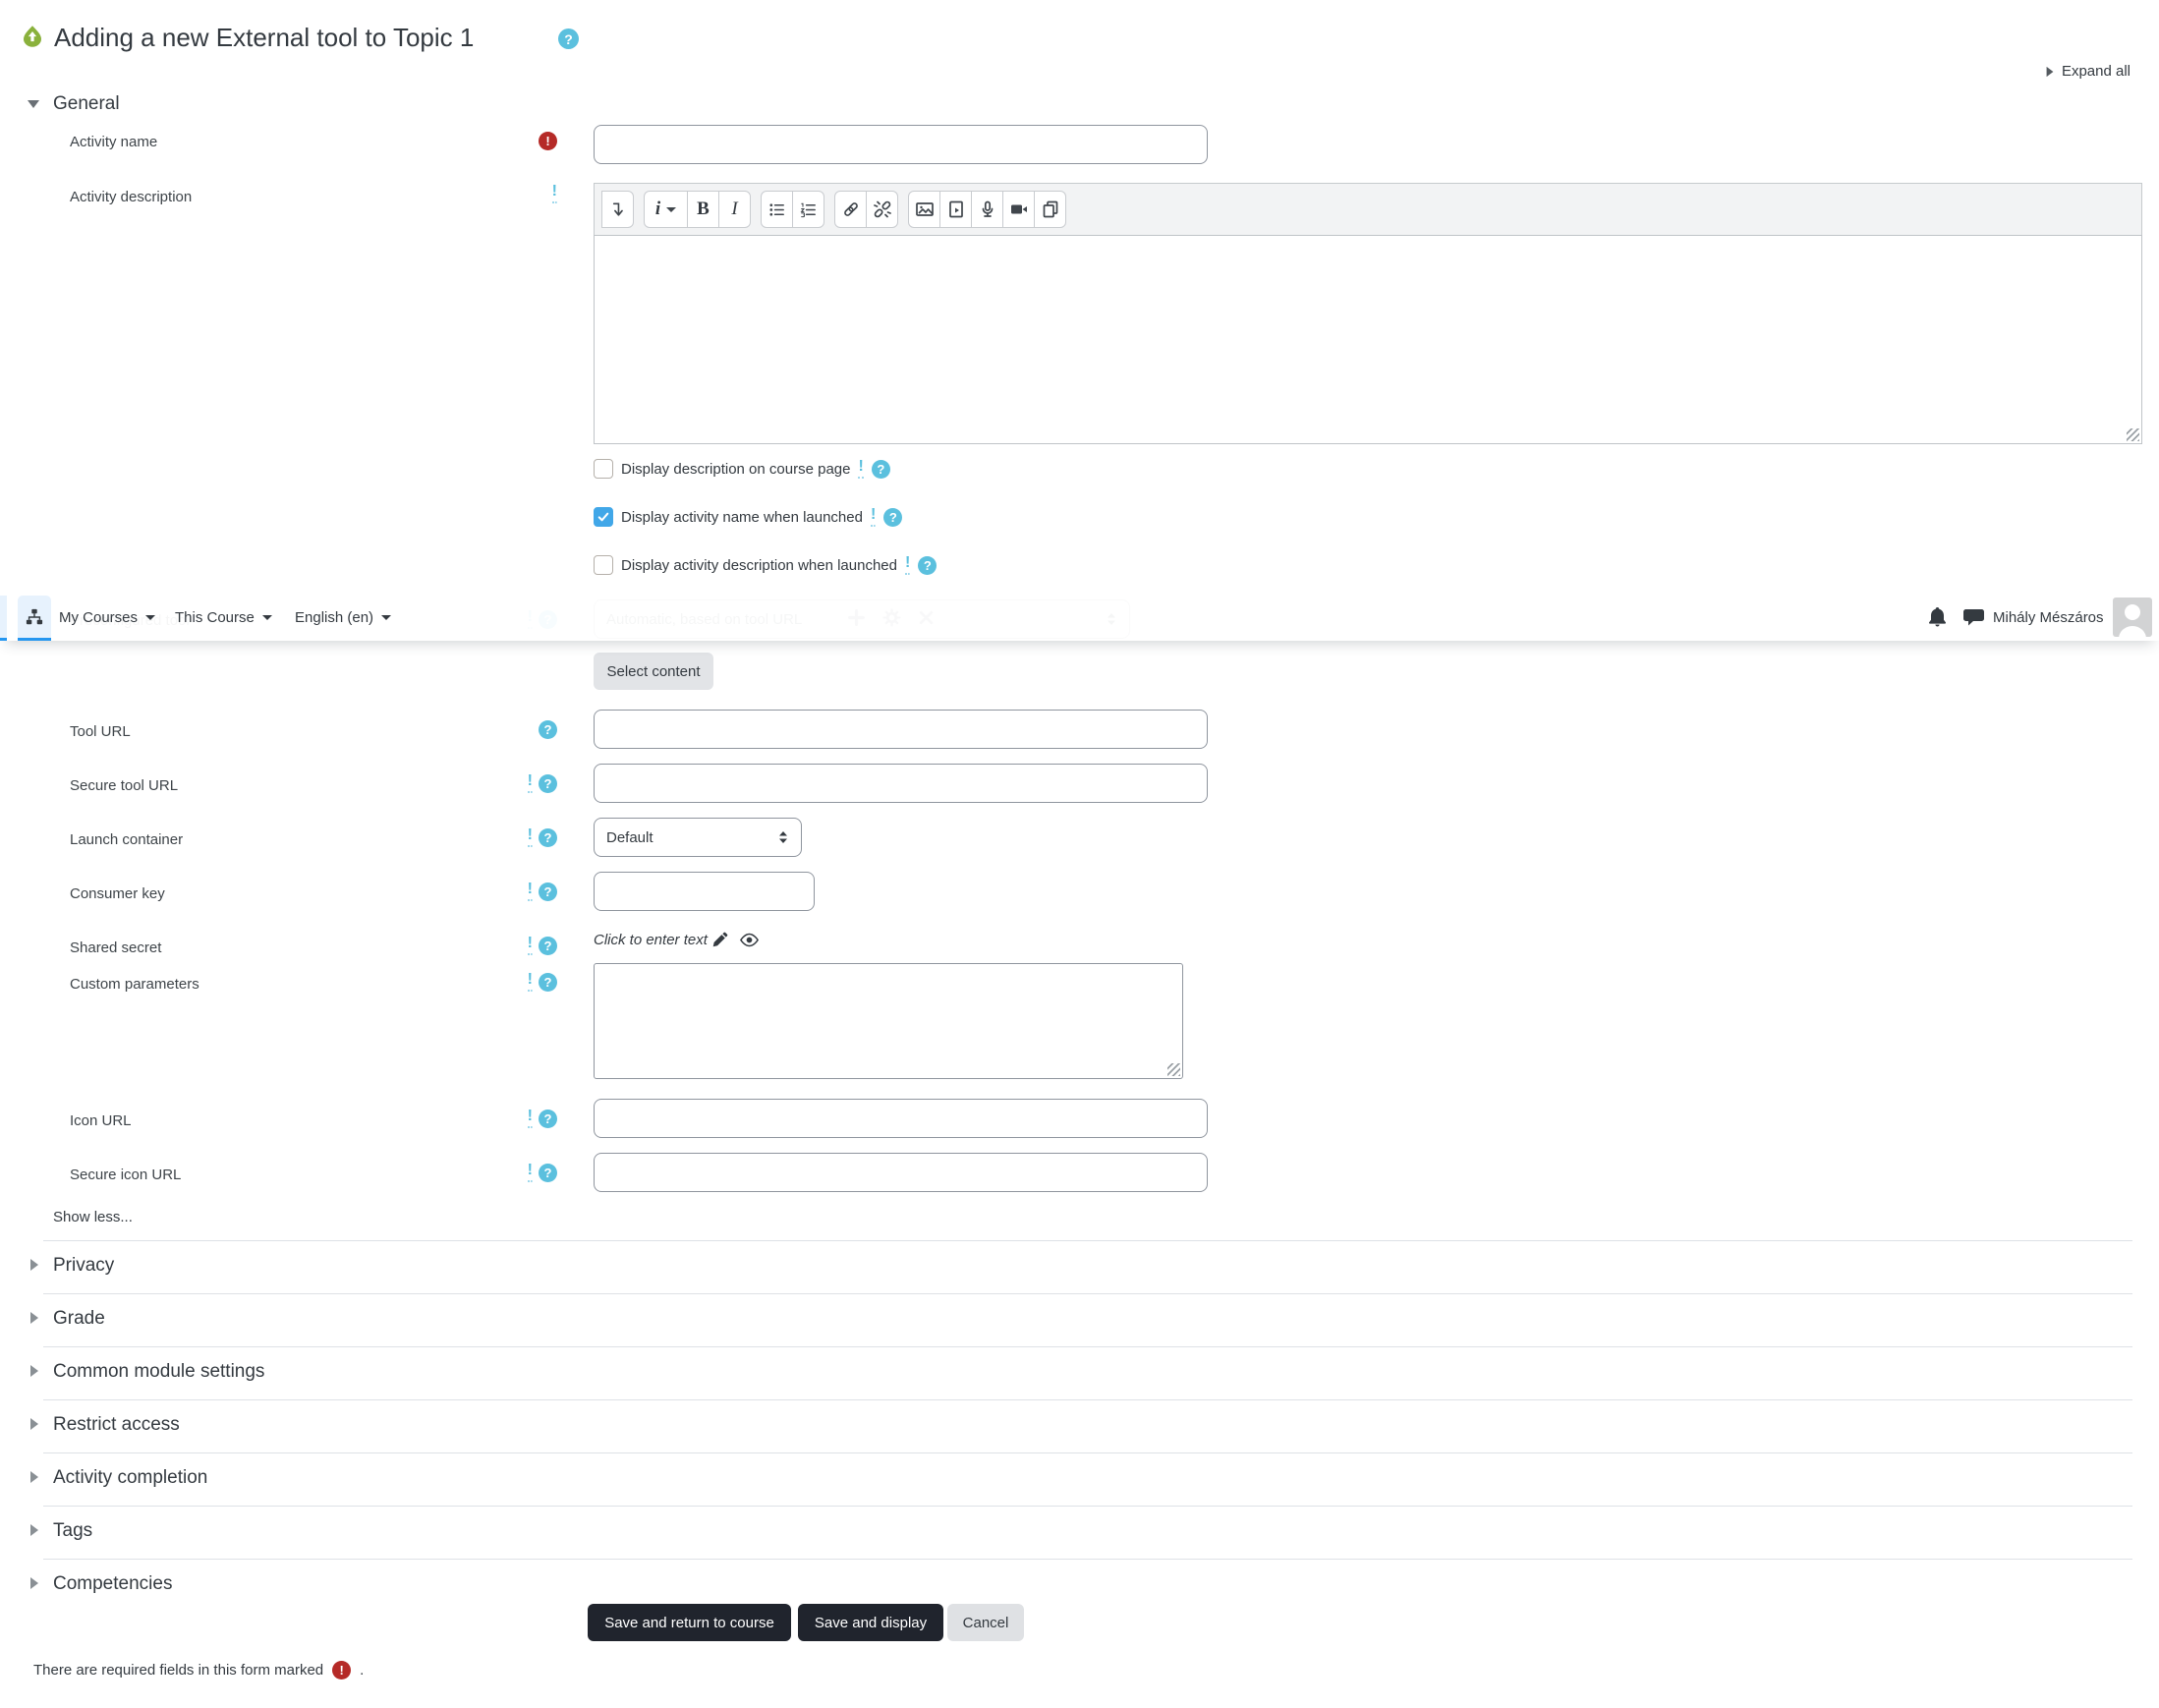 The height and width of the screenshot is (1708, 2159). I want to click on section-heading-restrict-access: Restrict access, so click(116, 1425).